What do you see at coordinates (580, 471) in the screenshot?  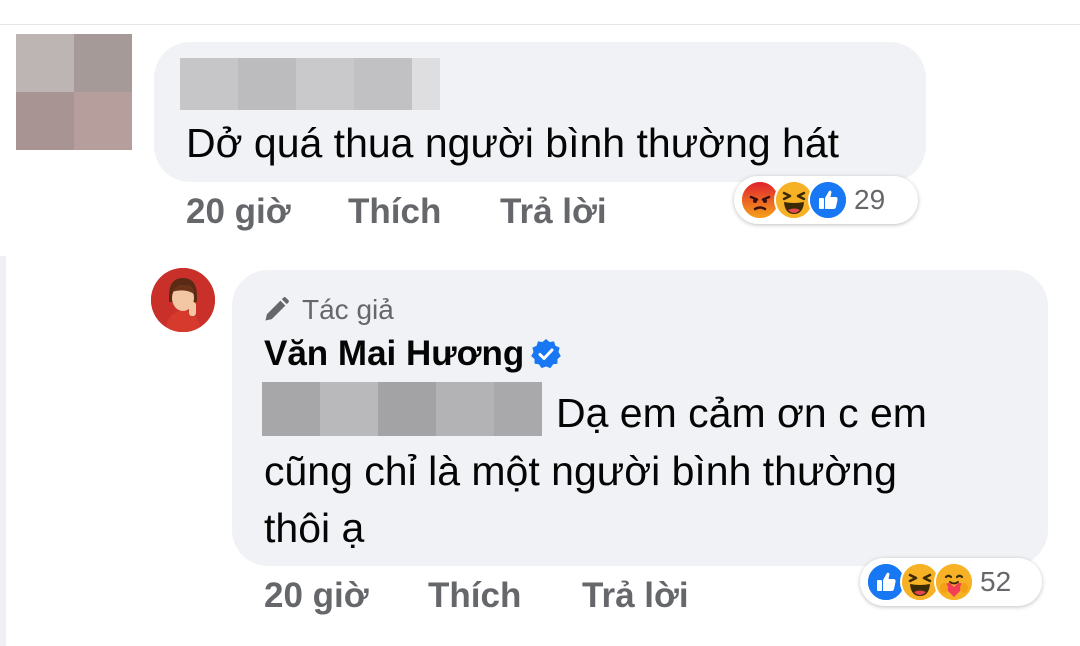 I see `reply-text-line: cũng chỉ là một người bình thường` at bounding box center [580, 471].